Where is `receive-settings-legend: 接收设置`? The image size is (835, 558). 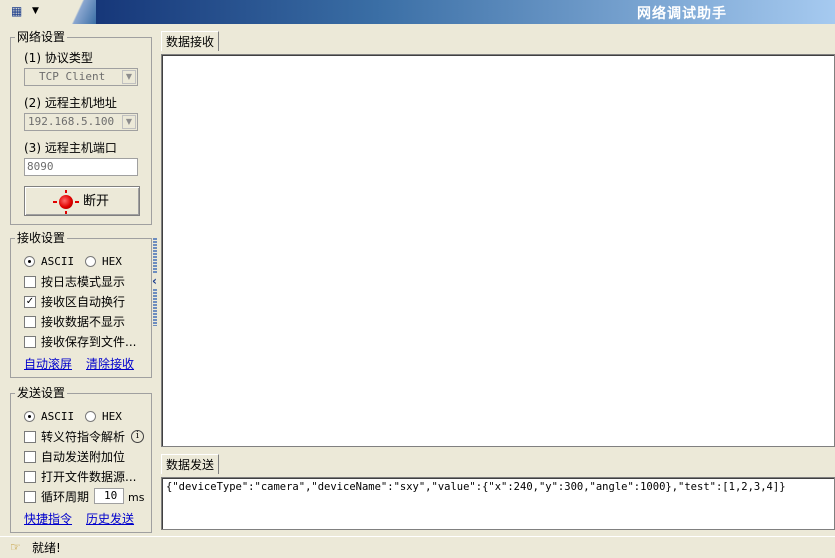 receive-settings-legend: 接收设置 is located at coordinates (41, 238).